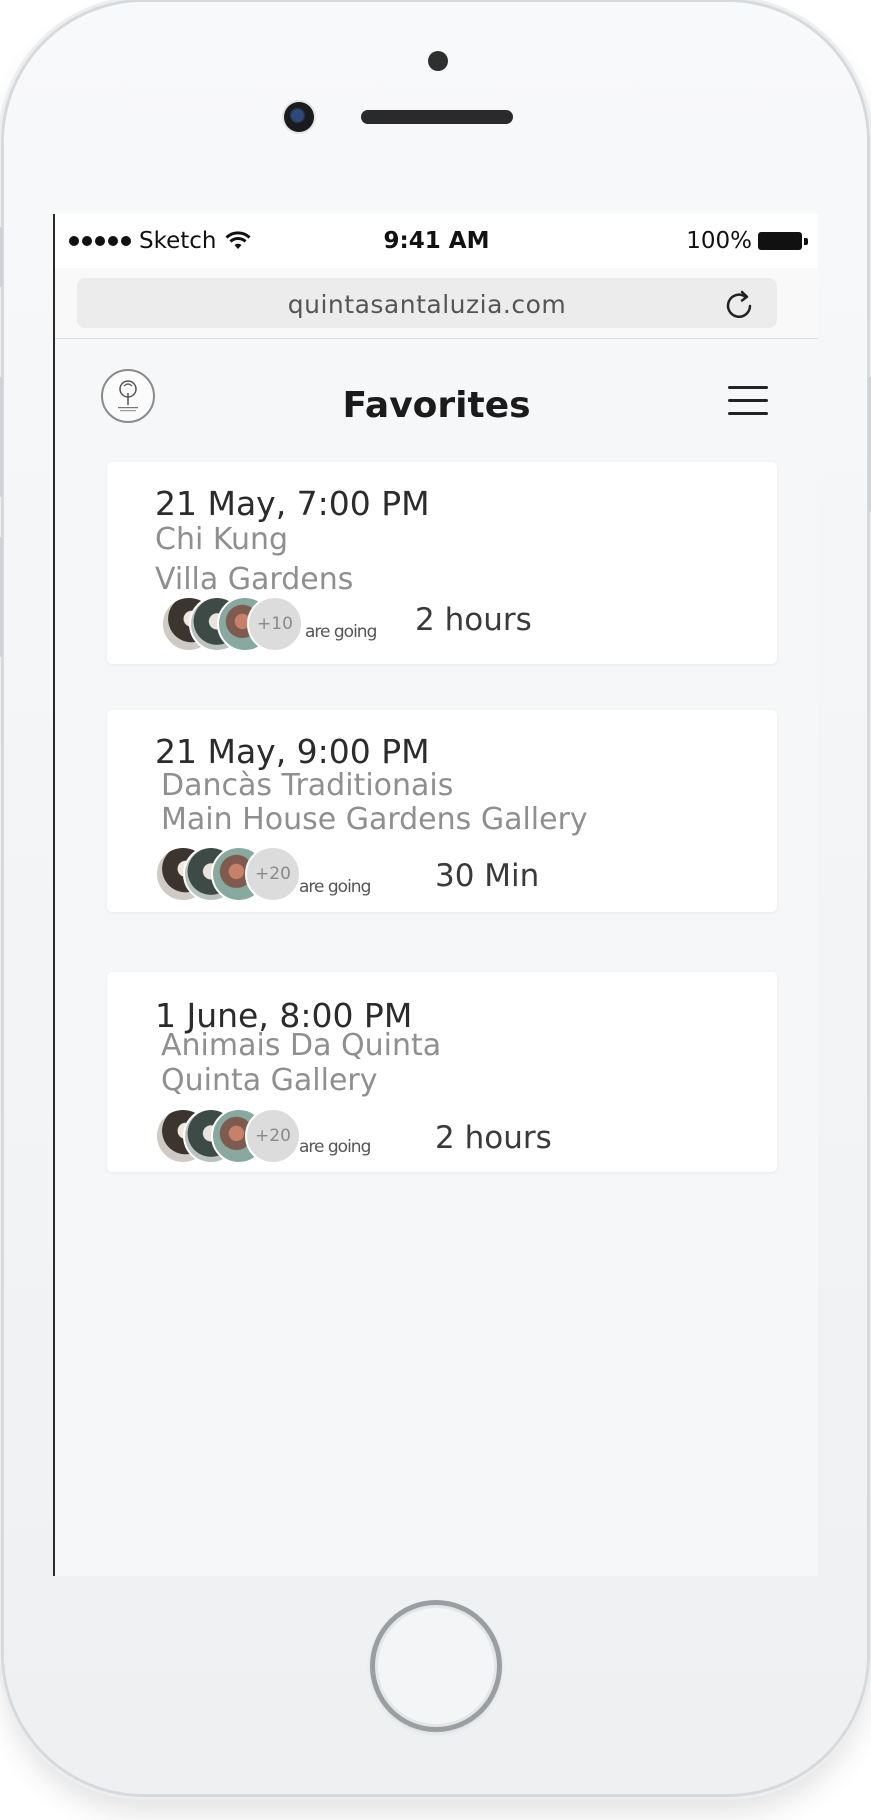 The height and width of the screenshot is (1820, 871). I want to click on address-bar: quintasantaluzia.com, so click(427, 303).